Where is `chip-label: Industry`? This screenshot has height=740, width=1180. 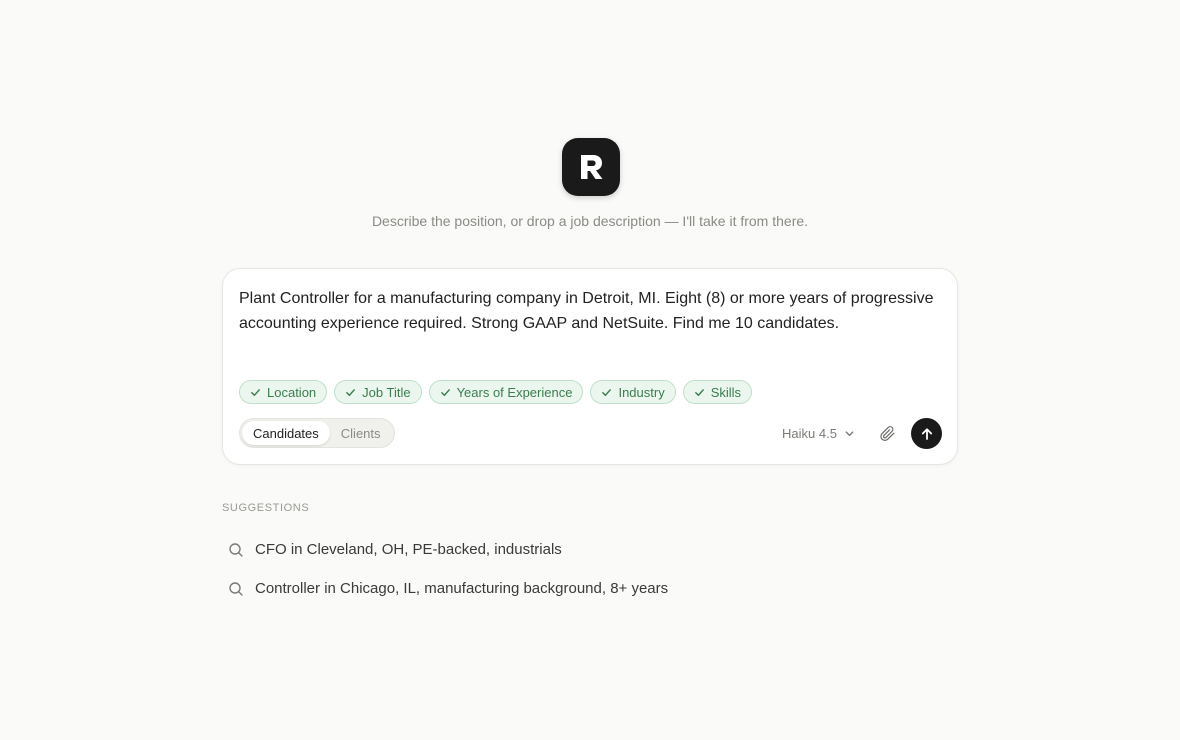 chip-label: Industry is located at coordinates (641, 392).